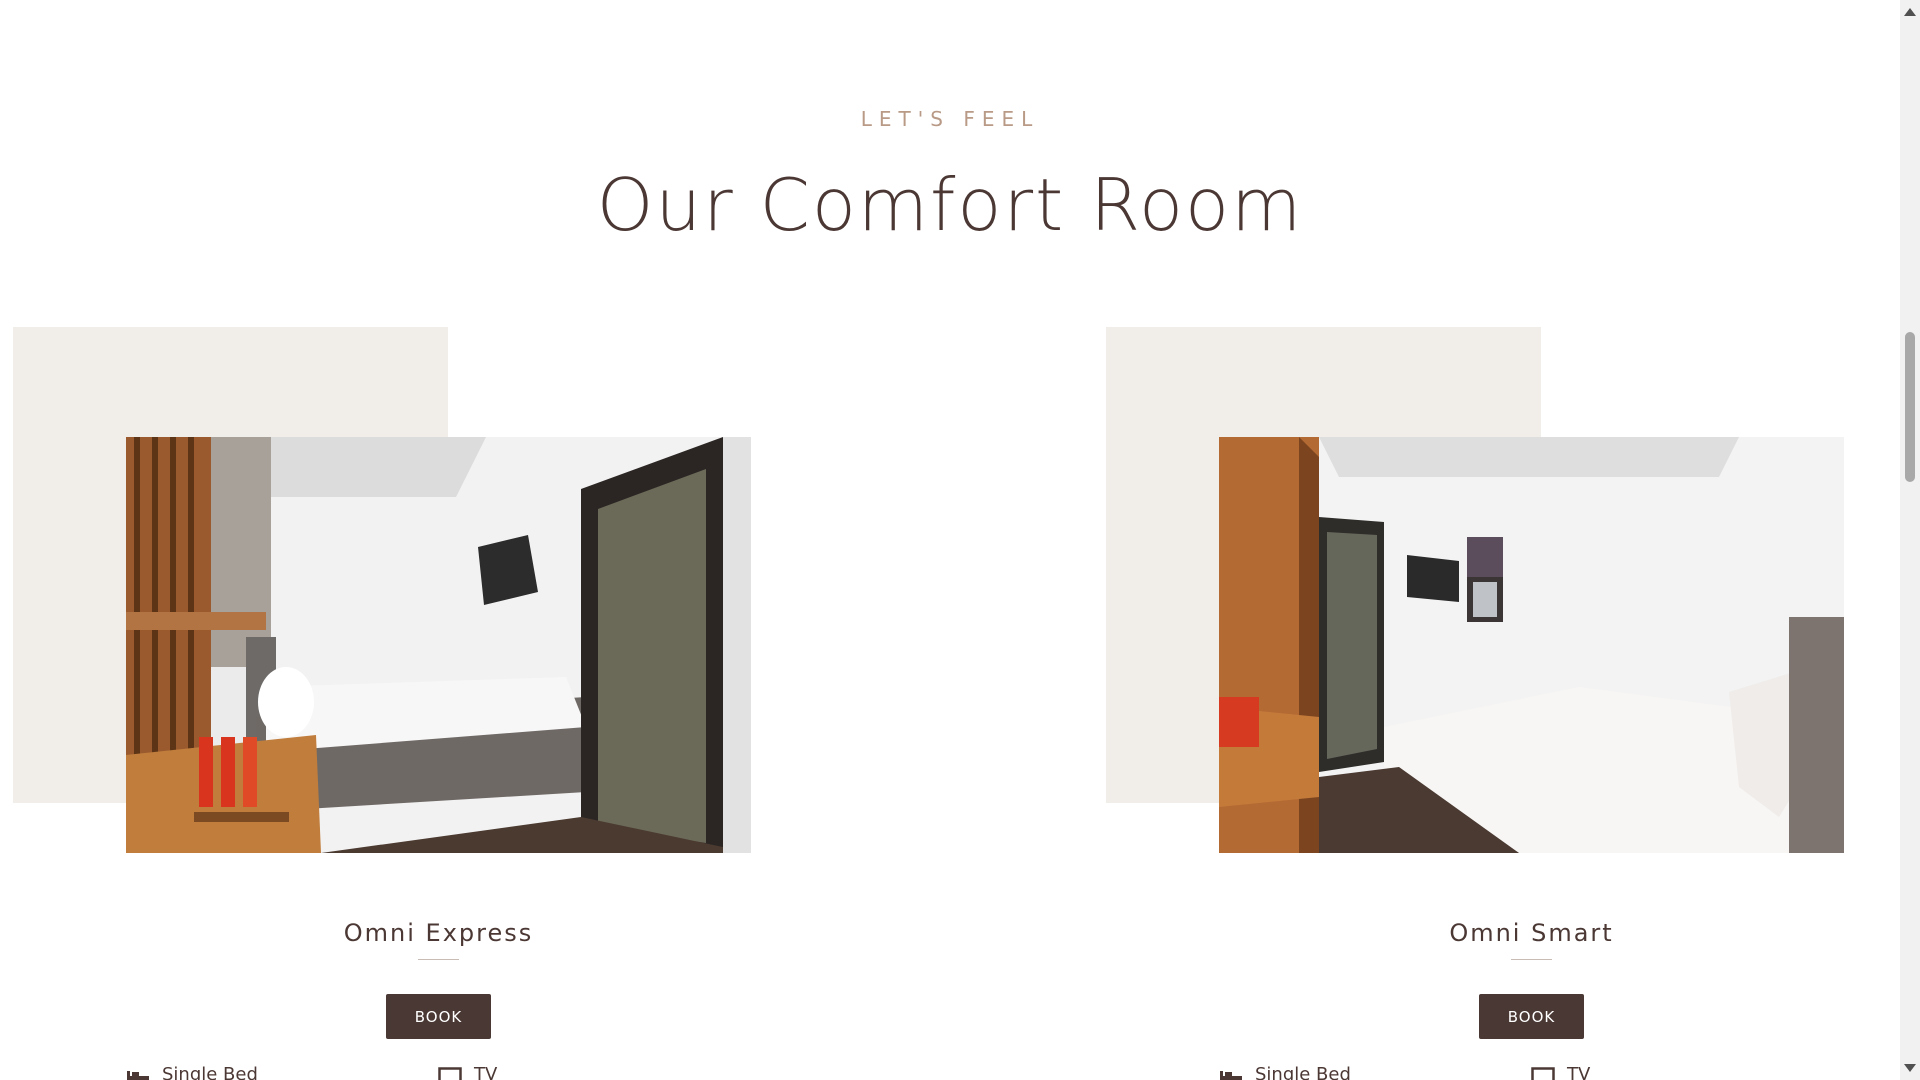 Image resolution: width=1920 pixels, height=1080 pixels. What do you see at coordinates (950, 205) in the screenshot?
I see `section-title: Our Comfort Room` at bounding box center [950, 205].